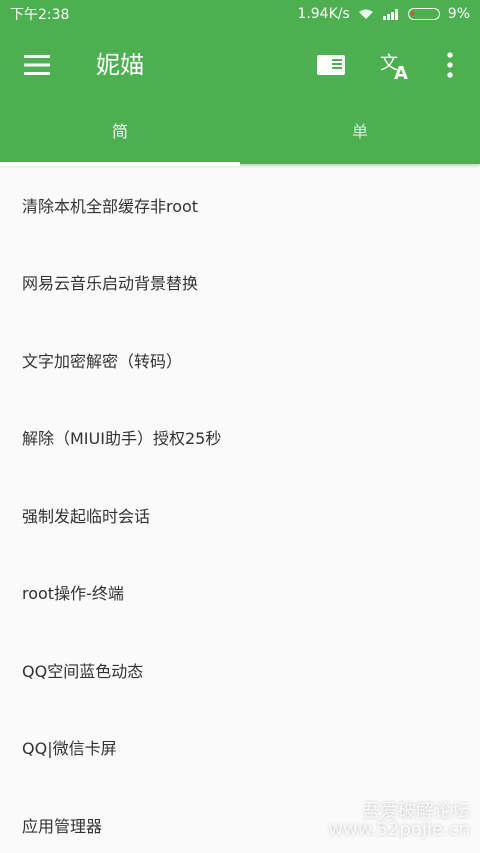  What do you see at coordinates (399, 829) in the screenshot?
I see `watermark-line2: www.52pojie.cn` at bounding box center [399, 829].